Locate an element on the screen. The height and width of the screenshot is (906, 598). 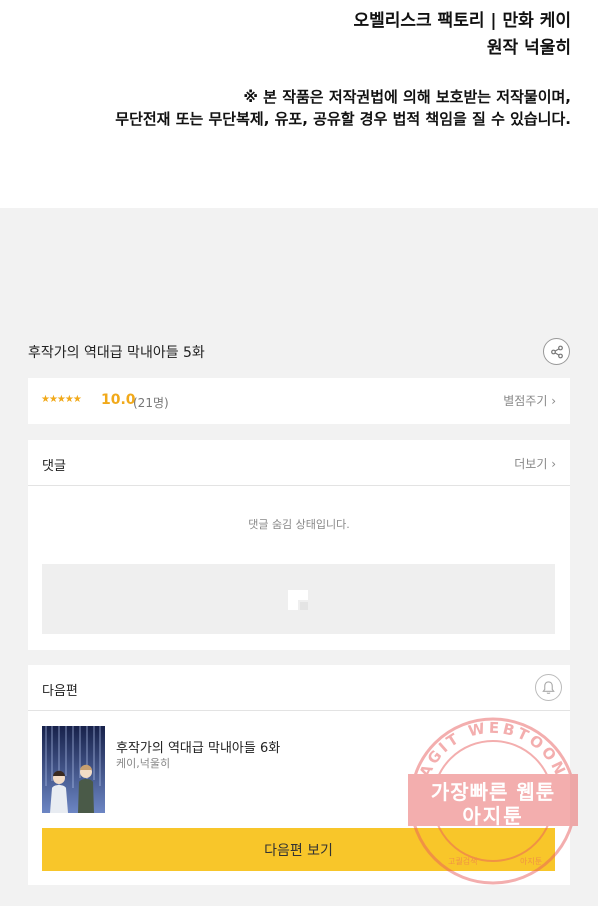
rating-stars: ★★★★★ is located at coordinates (61, 399).